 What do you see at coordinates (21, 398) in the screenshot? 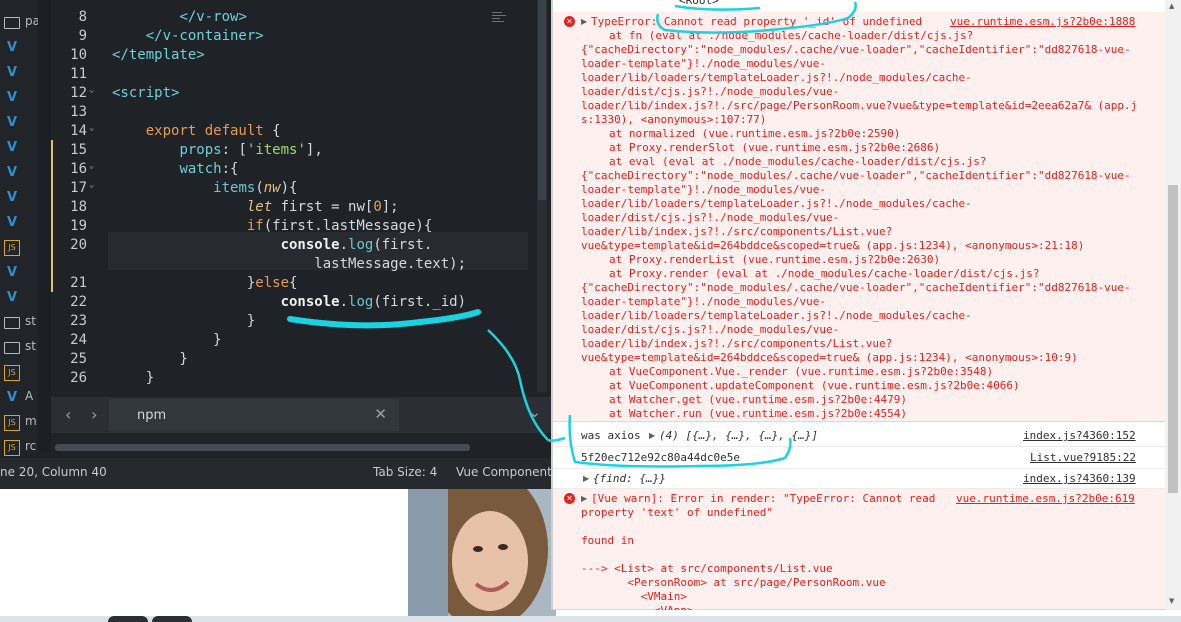
I see `sidebar-item: VA` at bounding box center [21, 398].